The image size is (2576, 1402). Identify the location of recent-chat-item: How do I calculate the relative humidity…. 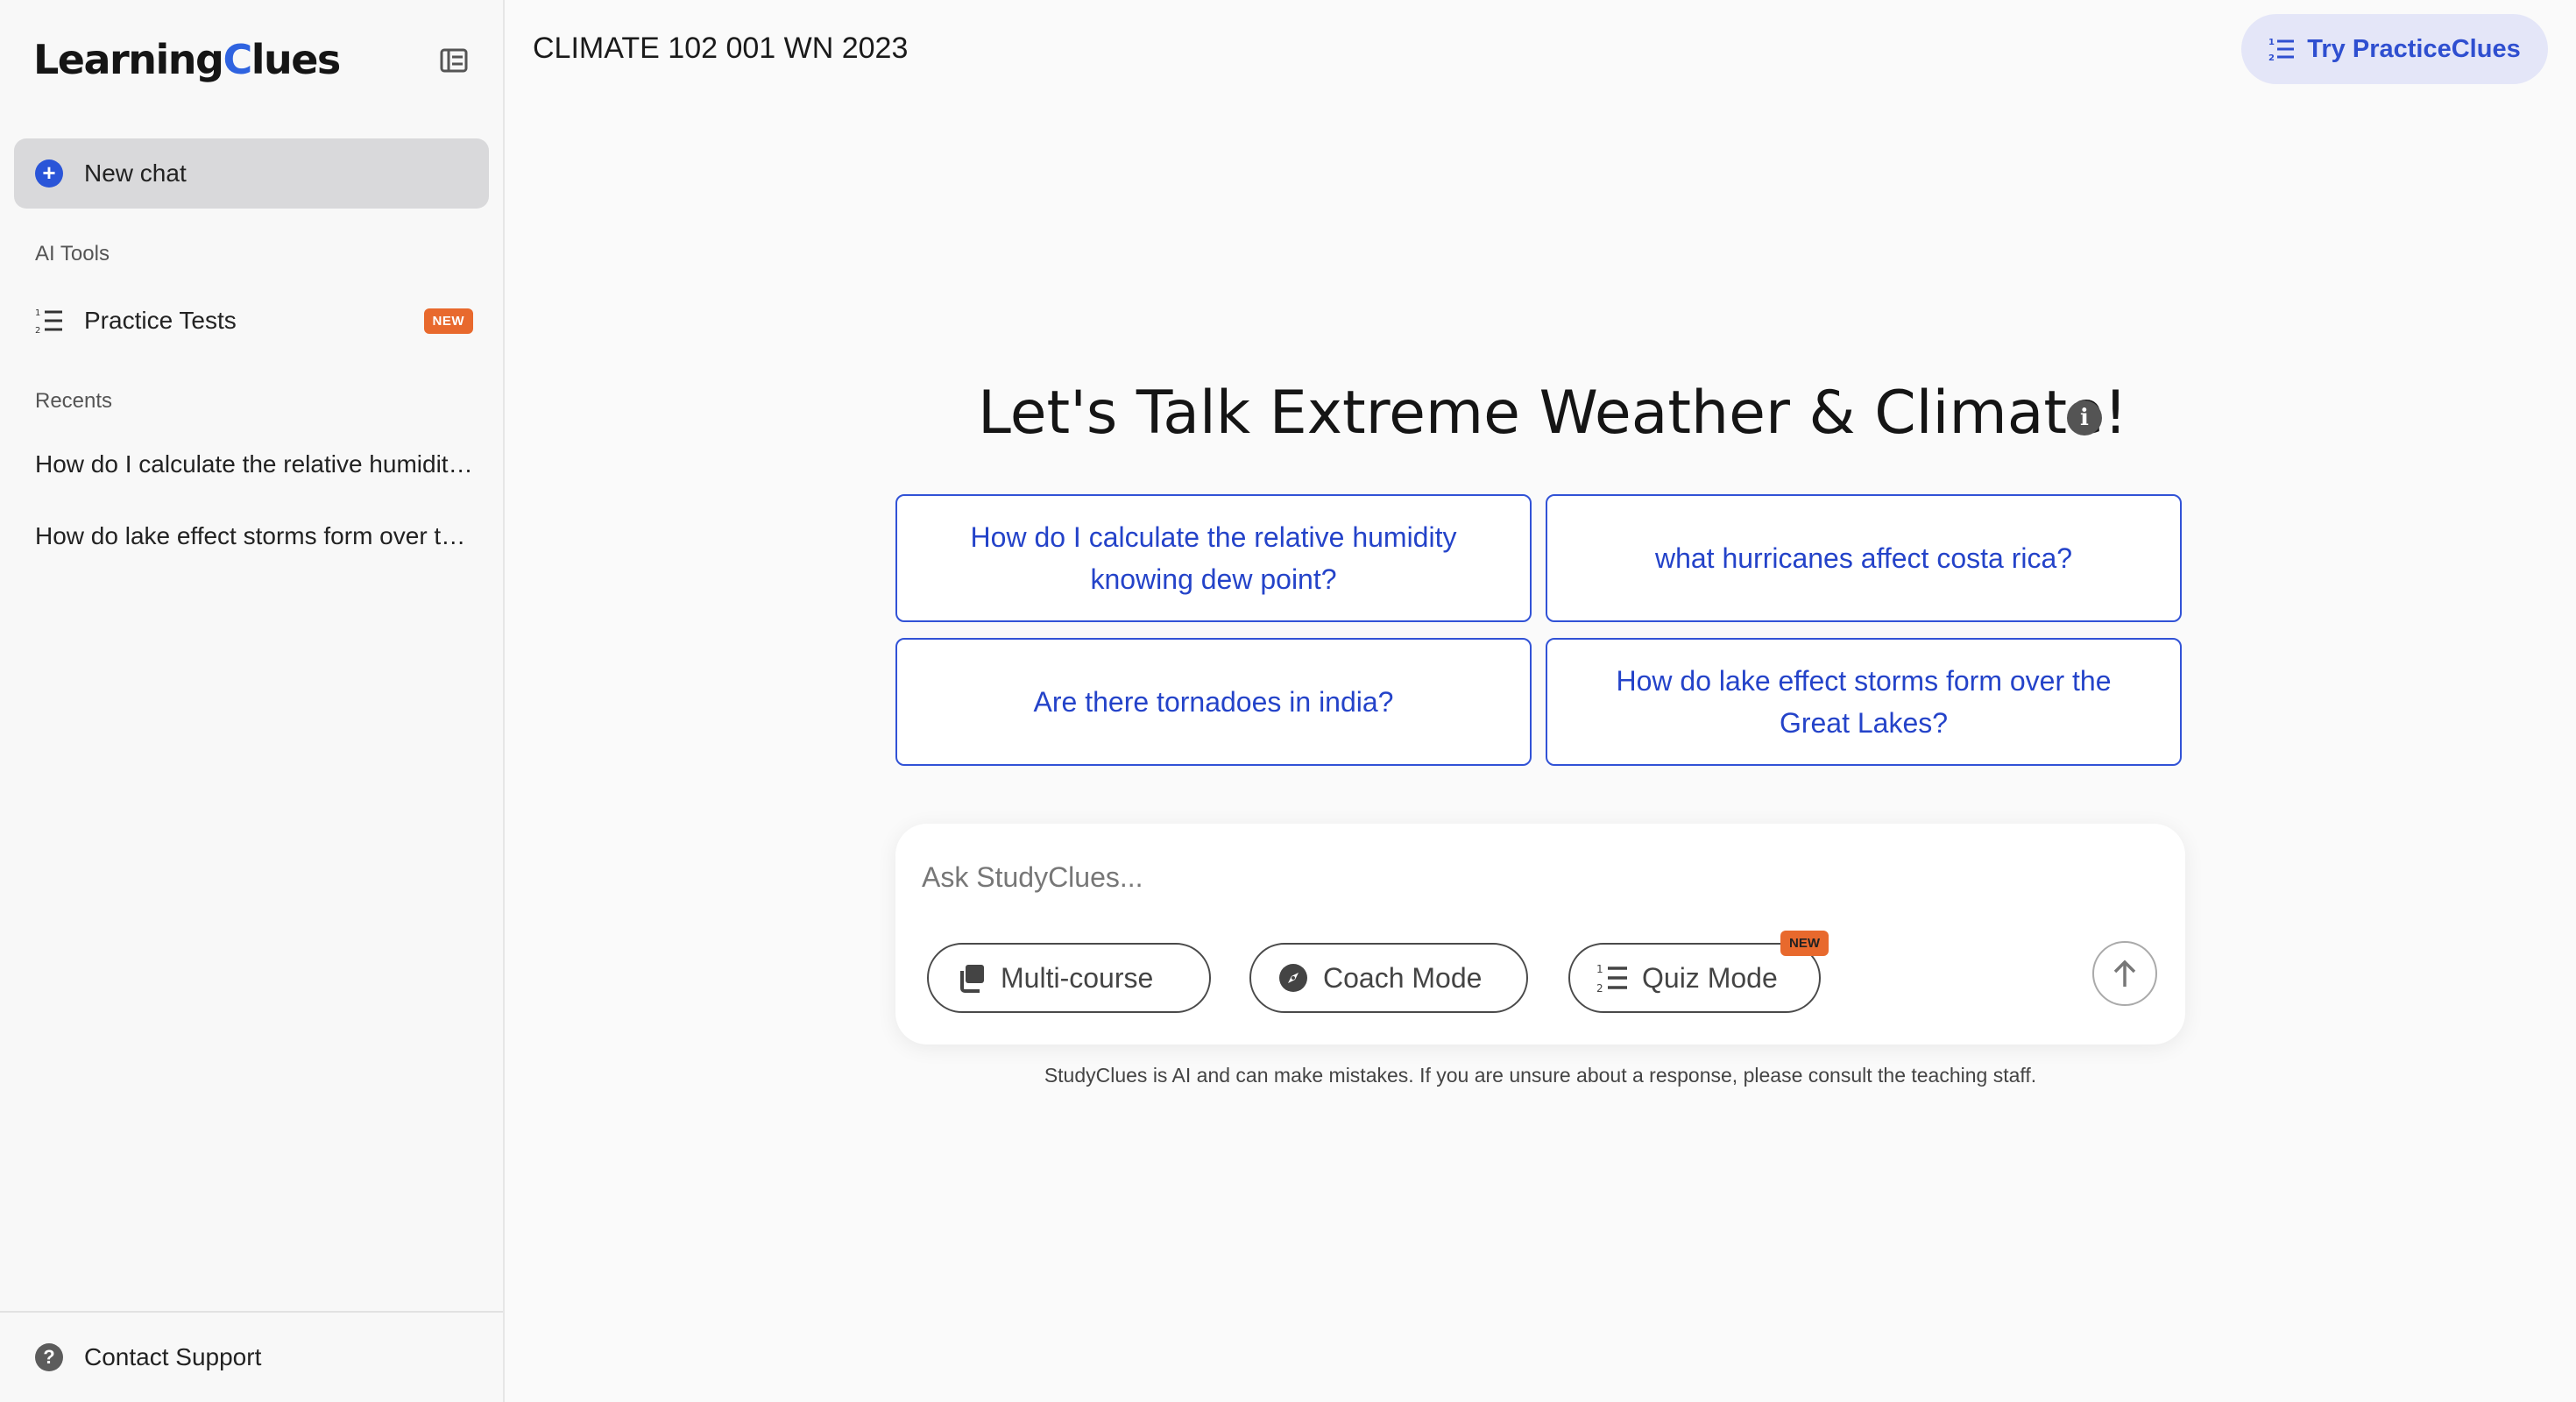
(254, 464).